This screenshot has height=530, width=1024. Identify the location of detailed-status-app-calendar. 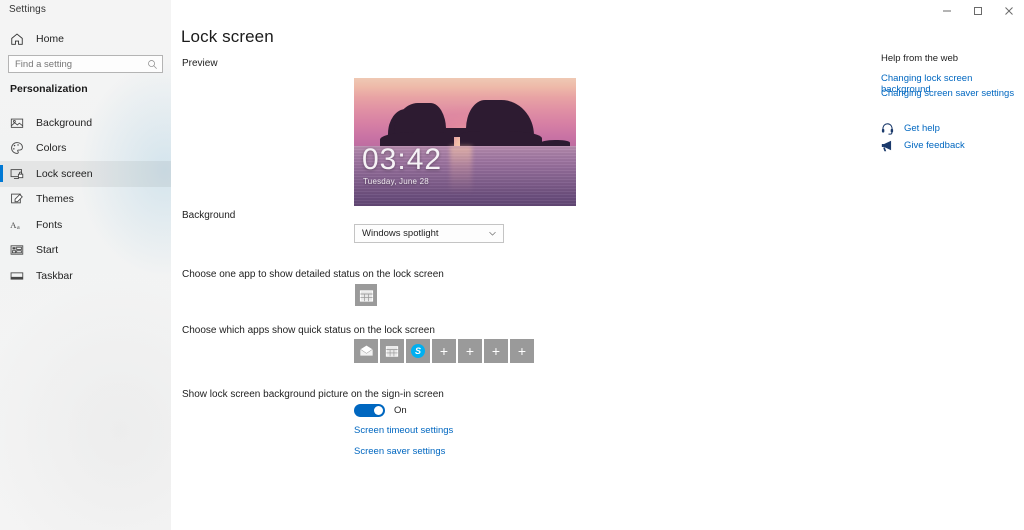
(366, 295).